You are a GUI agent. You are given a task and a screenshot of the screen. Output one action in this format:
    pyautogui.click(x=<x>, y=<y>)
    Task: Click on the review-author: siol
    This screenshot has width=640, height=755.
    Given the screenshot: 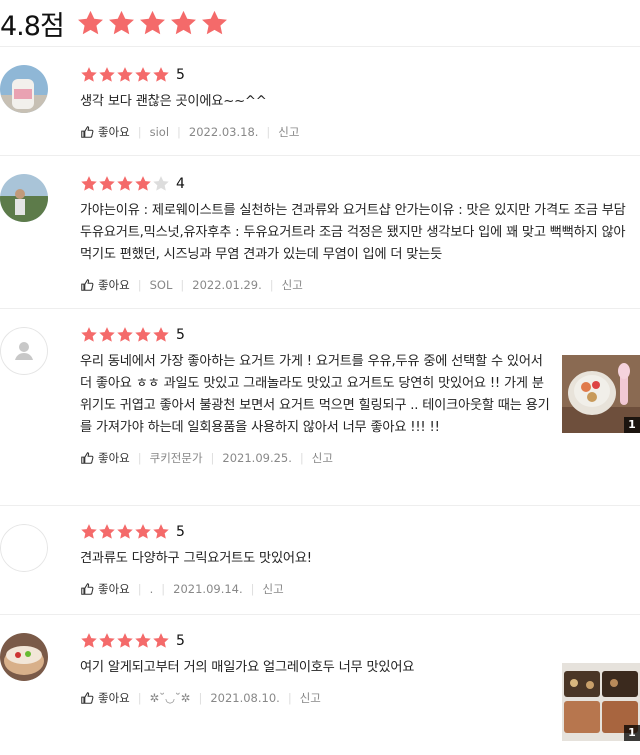 What is the action you would take?
    pyautogui.click(x=159, y=132)
    